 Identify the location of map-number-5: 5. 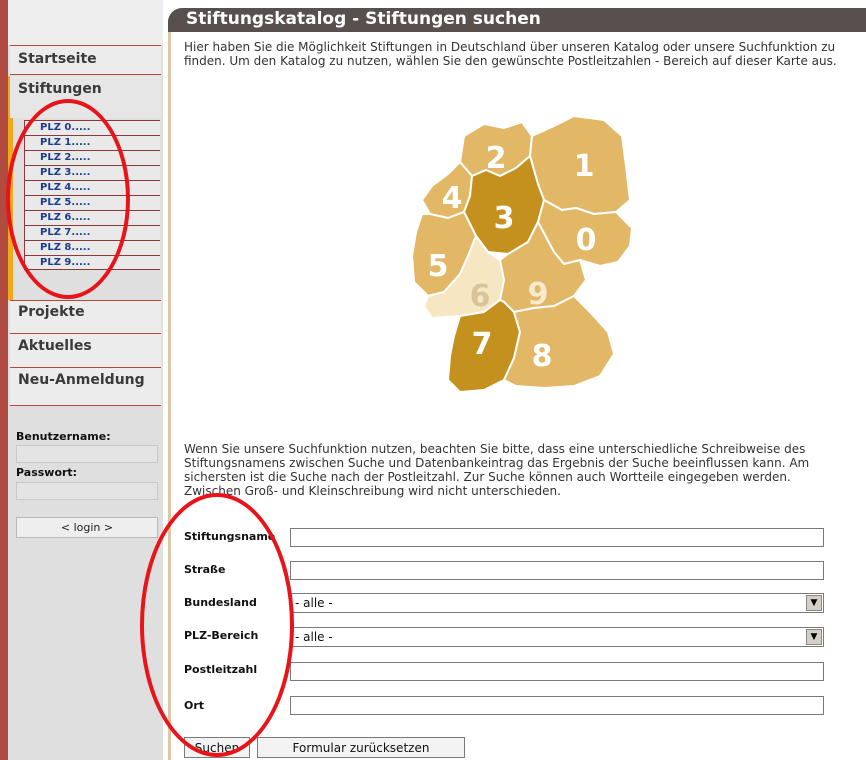
(438, 266).